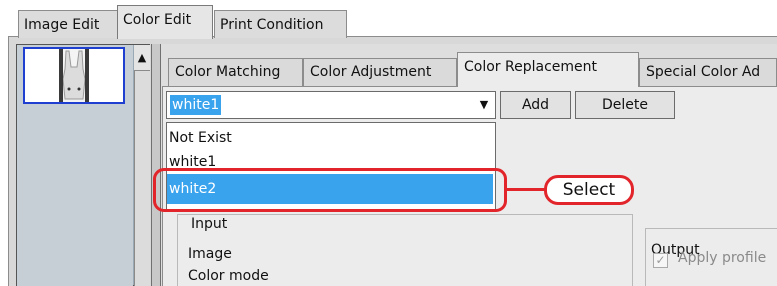 This screenshot has width=777, height=286. I want to click on chevron-down-icon: ▼, so click(484, 105).